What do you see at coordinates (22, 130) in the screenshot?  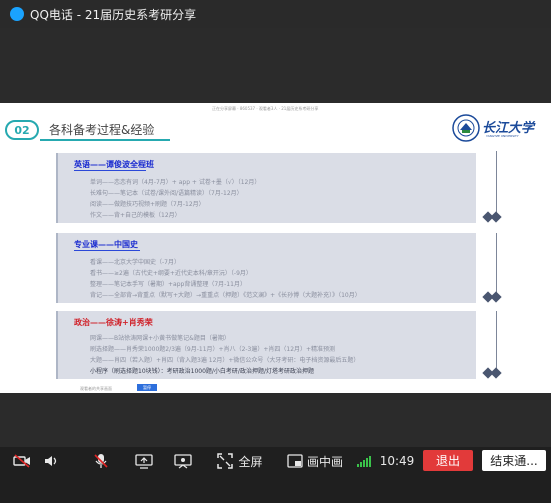 I see `section-number: 02` at bounding box center [22, 130].